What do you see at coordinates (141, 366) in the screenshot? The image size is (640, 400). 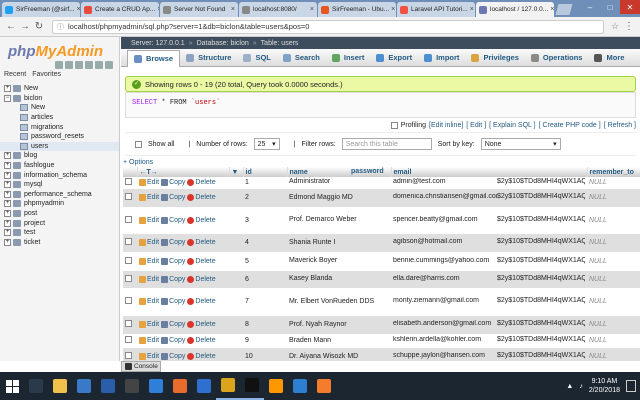 I see `console-toggle: Console` at bounding box center [141, 366].